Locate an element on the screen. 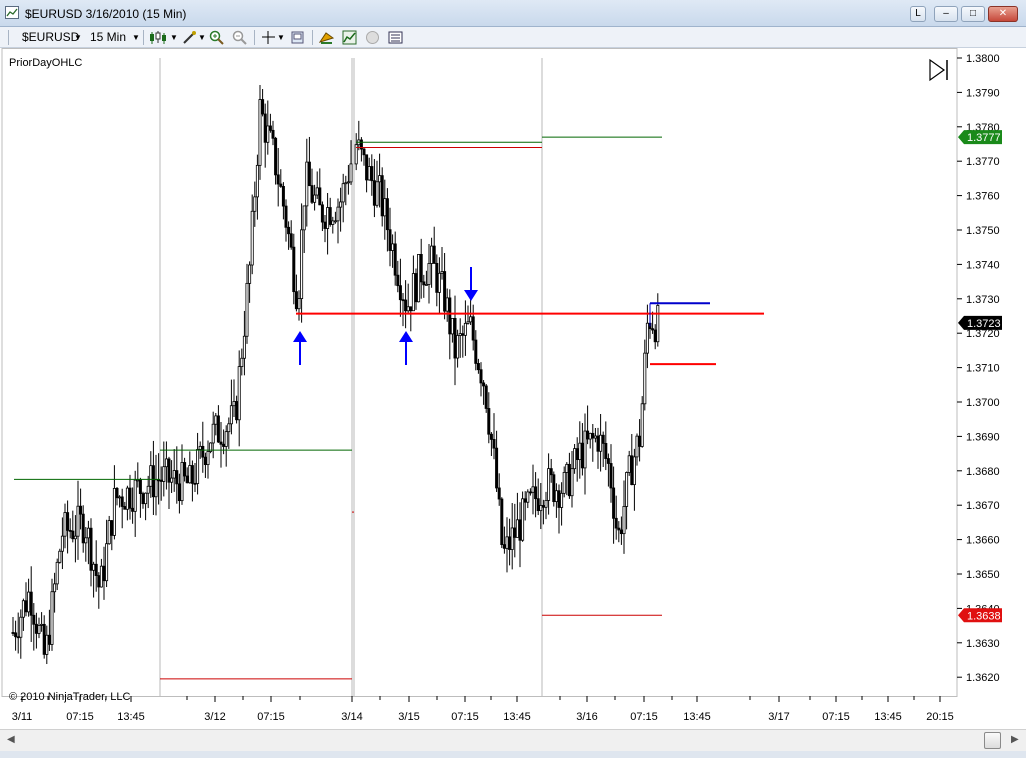 Image resolution: width=1026 pixels, height=758 pixels. drawing-tool-dropdown-icon: ▼ is located at coordinates (202, 37).